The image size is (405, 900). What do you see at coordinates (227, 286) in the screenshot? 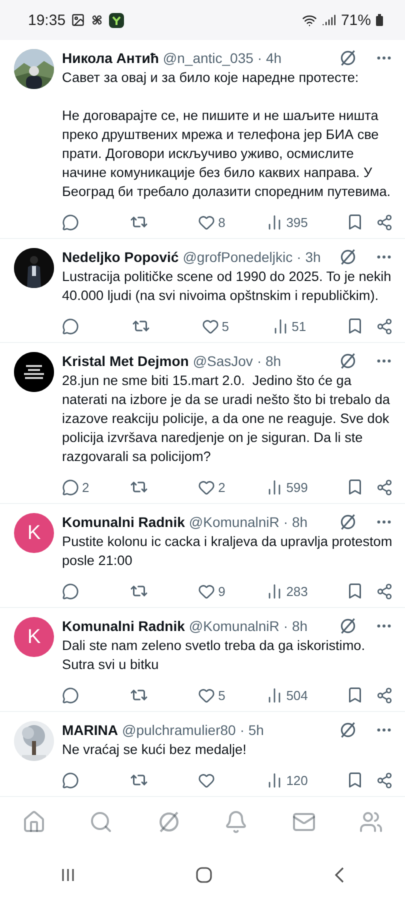
I see `post-text: Lustracija političke scene od 1990 do 2025. To je nekih 40.000 ljudi (na svi nivoima opštnskim i republičkim).` at bounding box center [227, 286].